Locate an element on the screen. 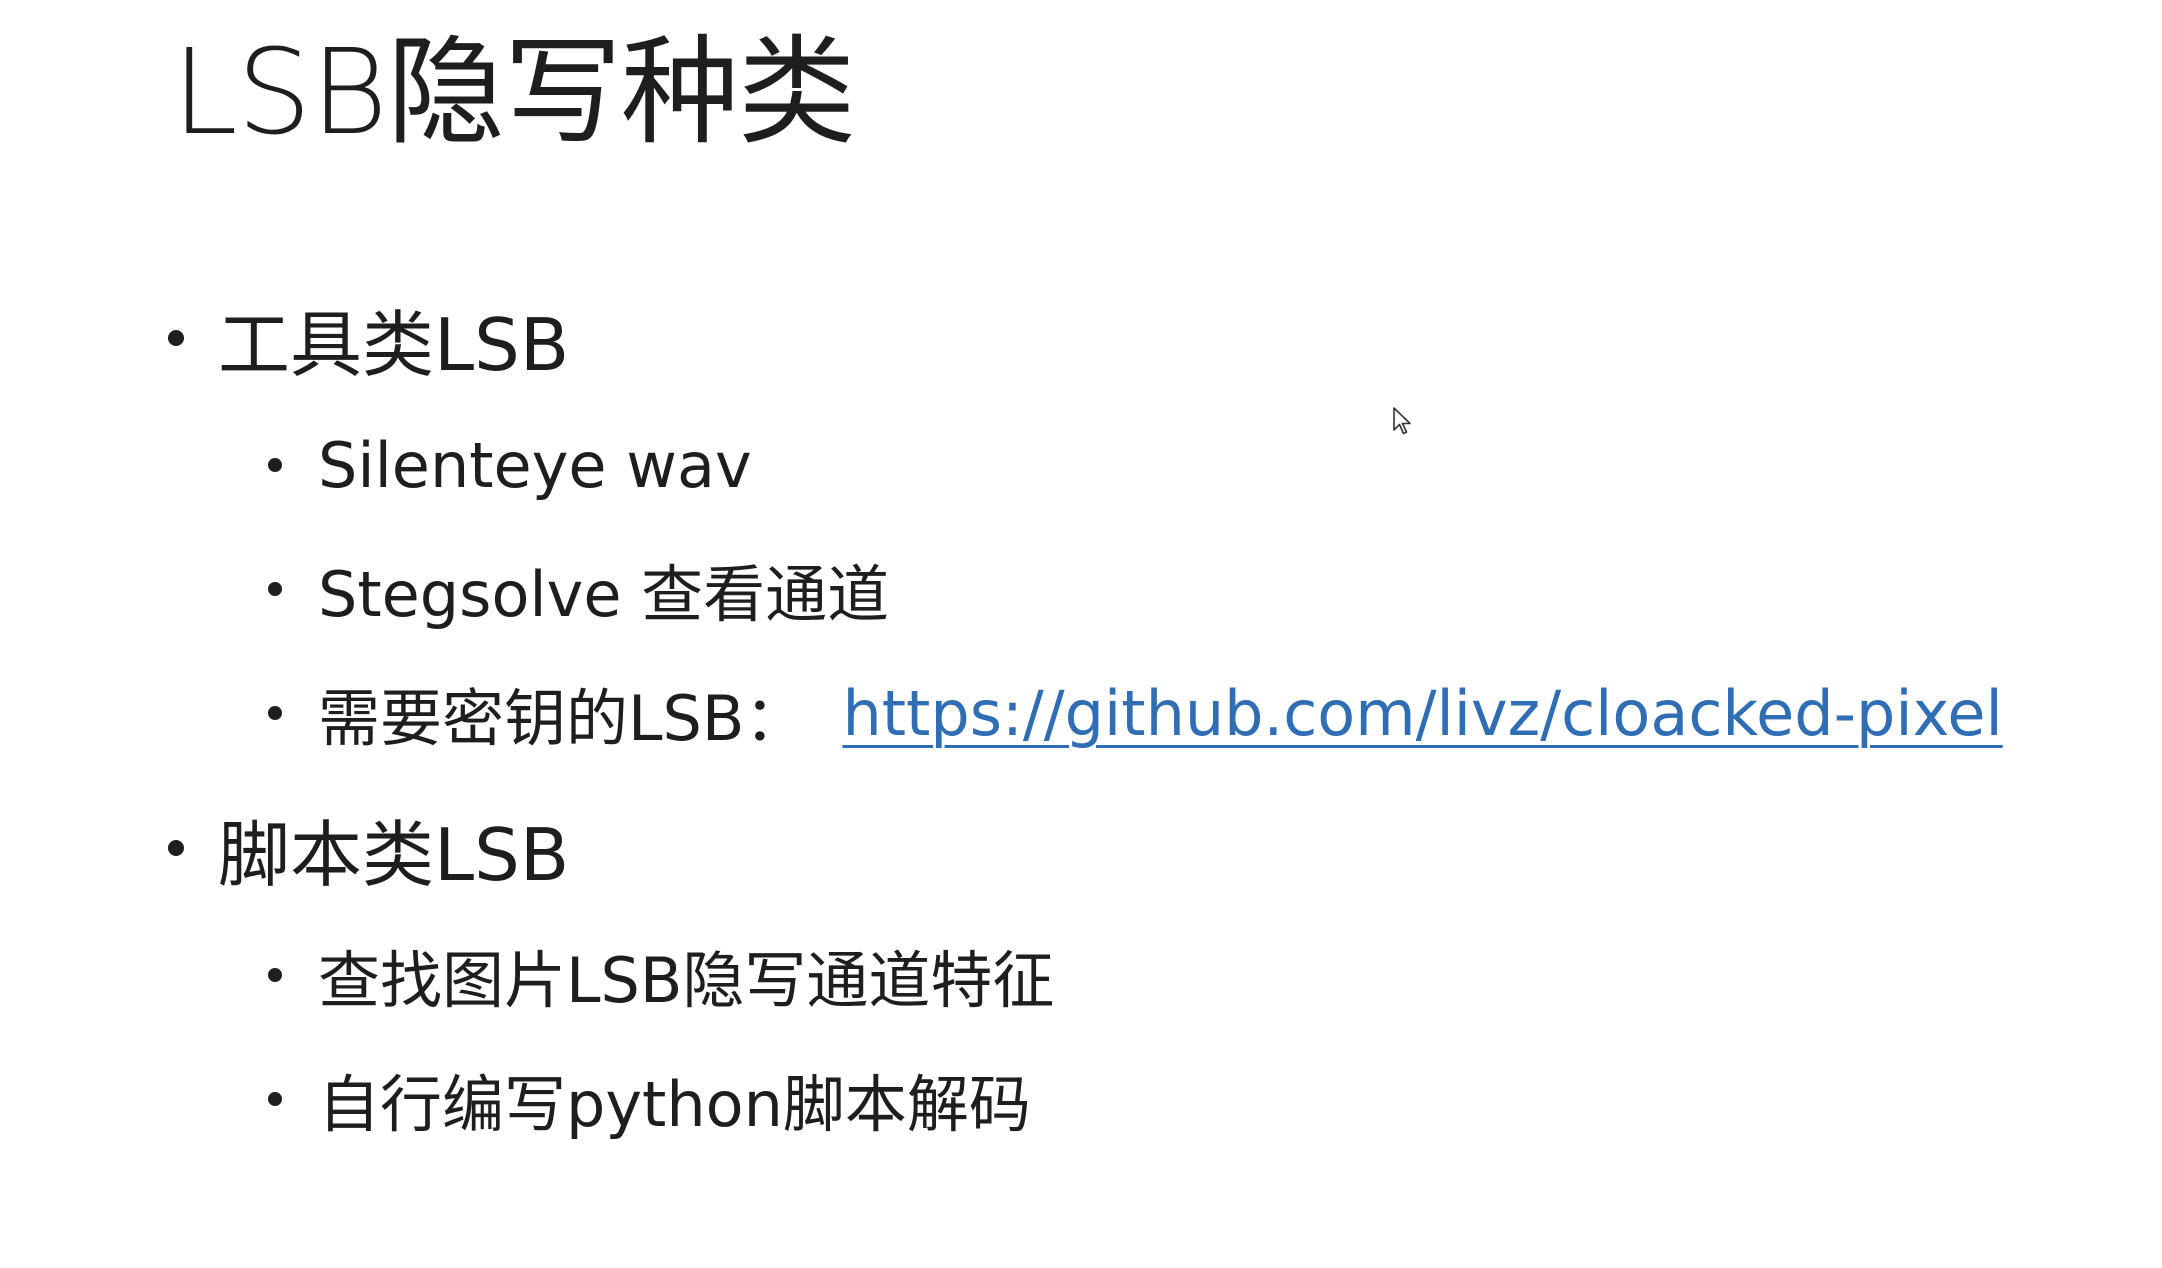 The height and width of the screenshot is (1268, 2162). bullet-tool-lsb: 工具类LSB is located at coordinates (368, 338).